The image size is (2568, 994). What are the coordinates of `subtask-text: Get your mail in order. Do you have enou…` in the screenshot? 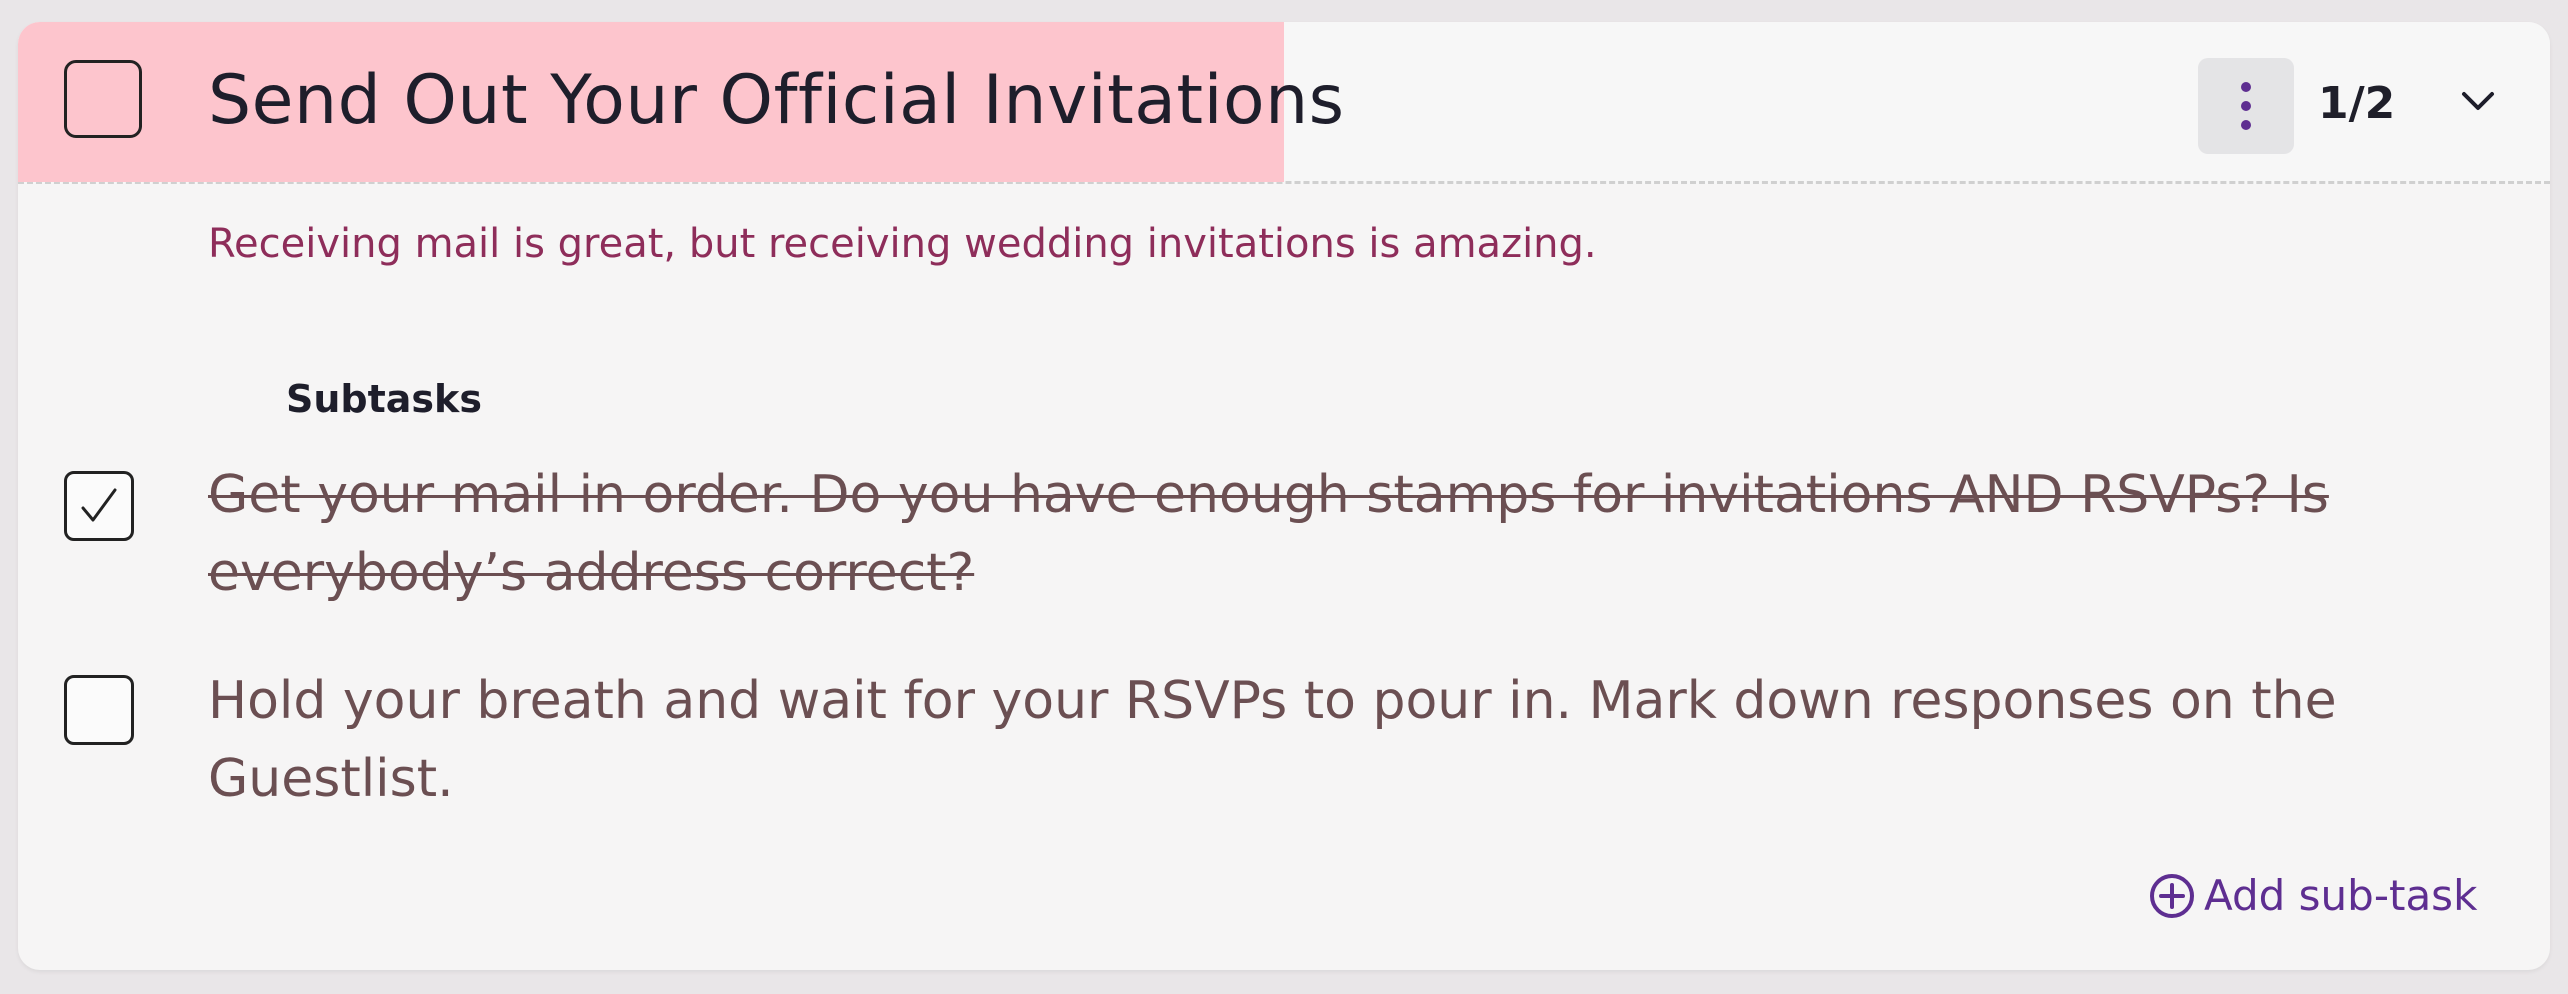 It's located at (1278, 534).